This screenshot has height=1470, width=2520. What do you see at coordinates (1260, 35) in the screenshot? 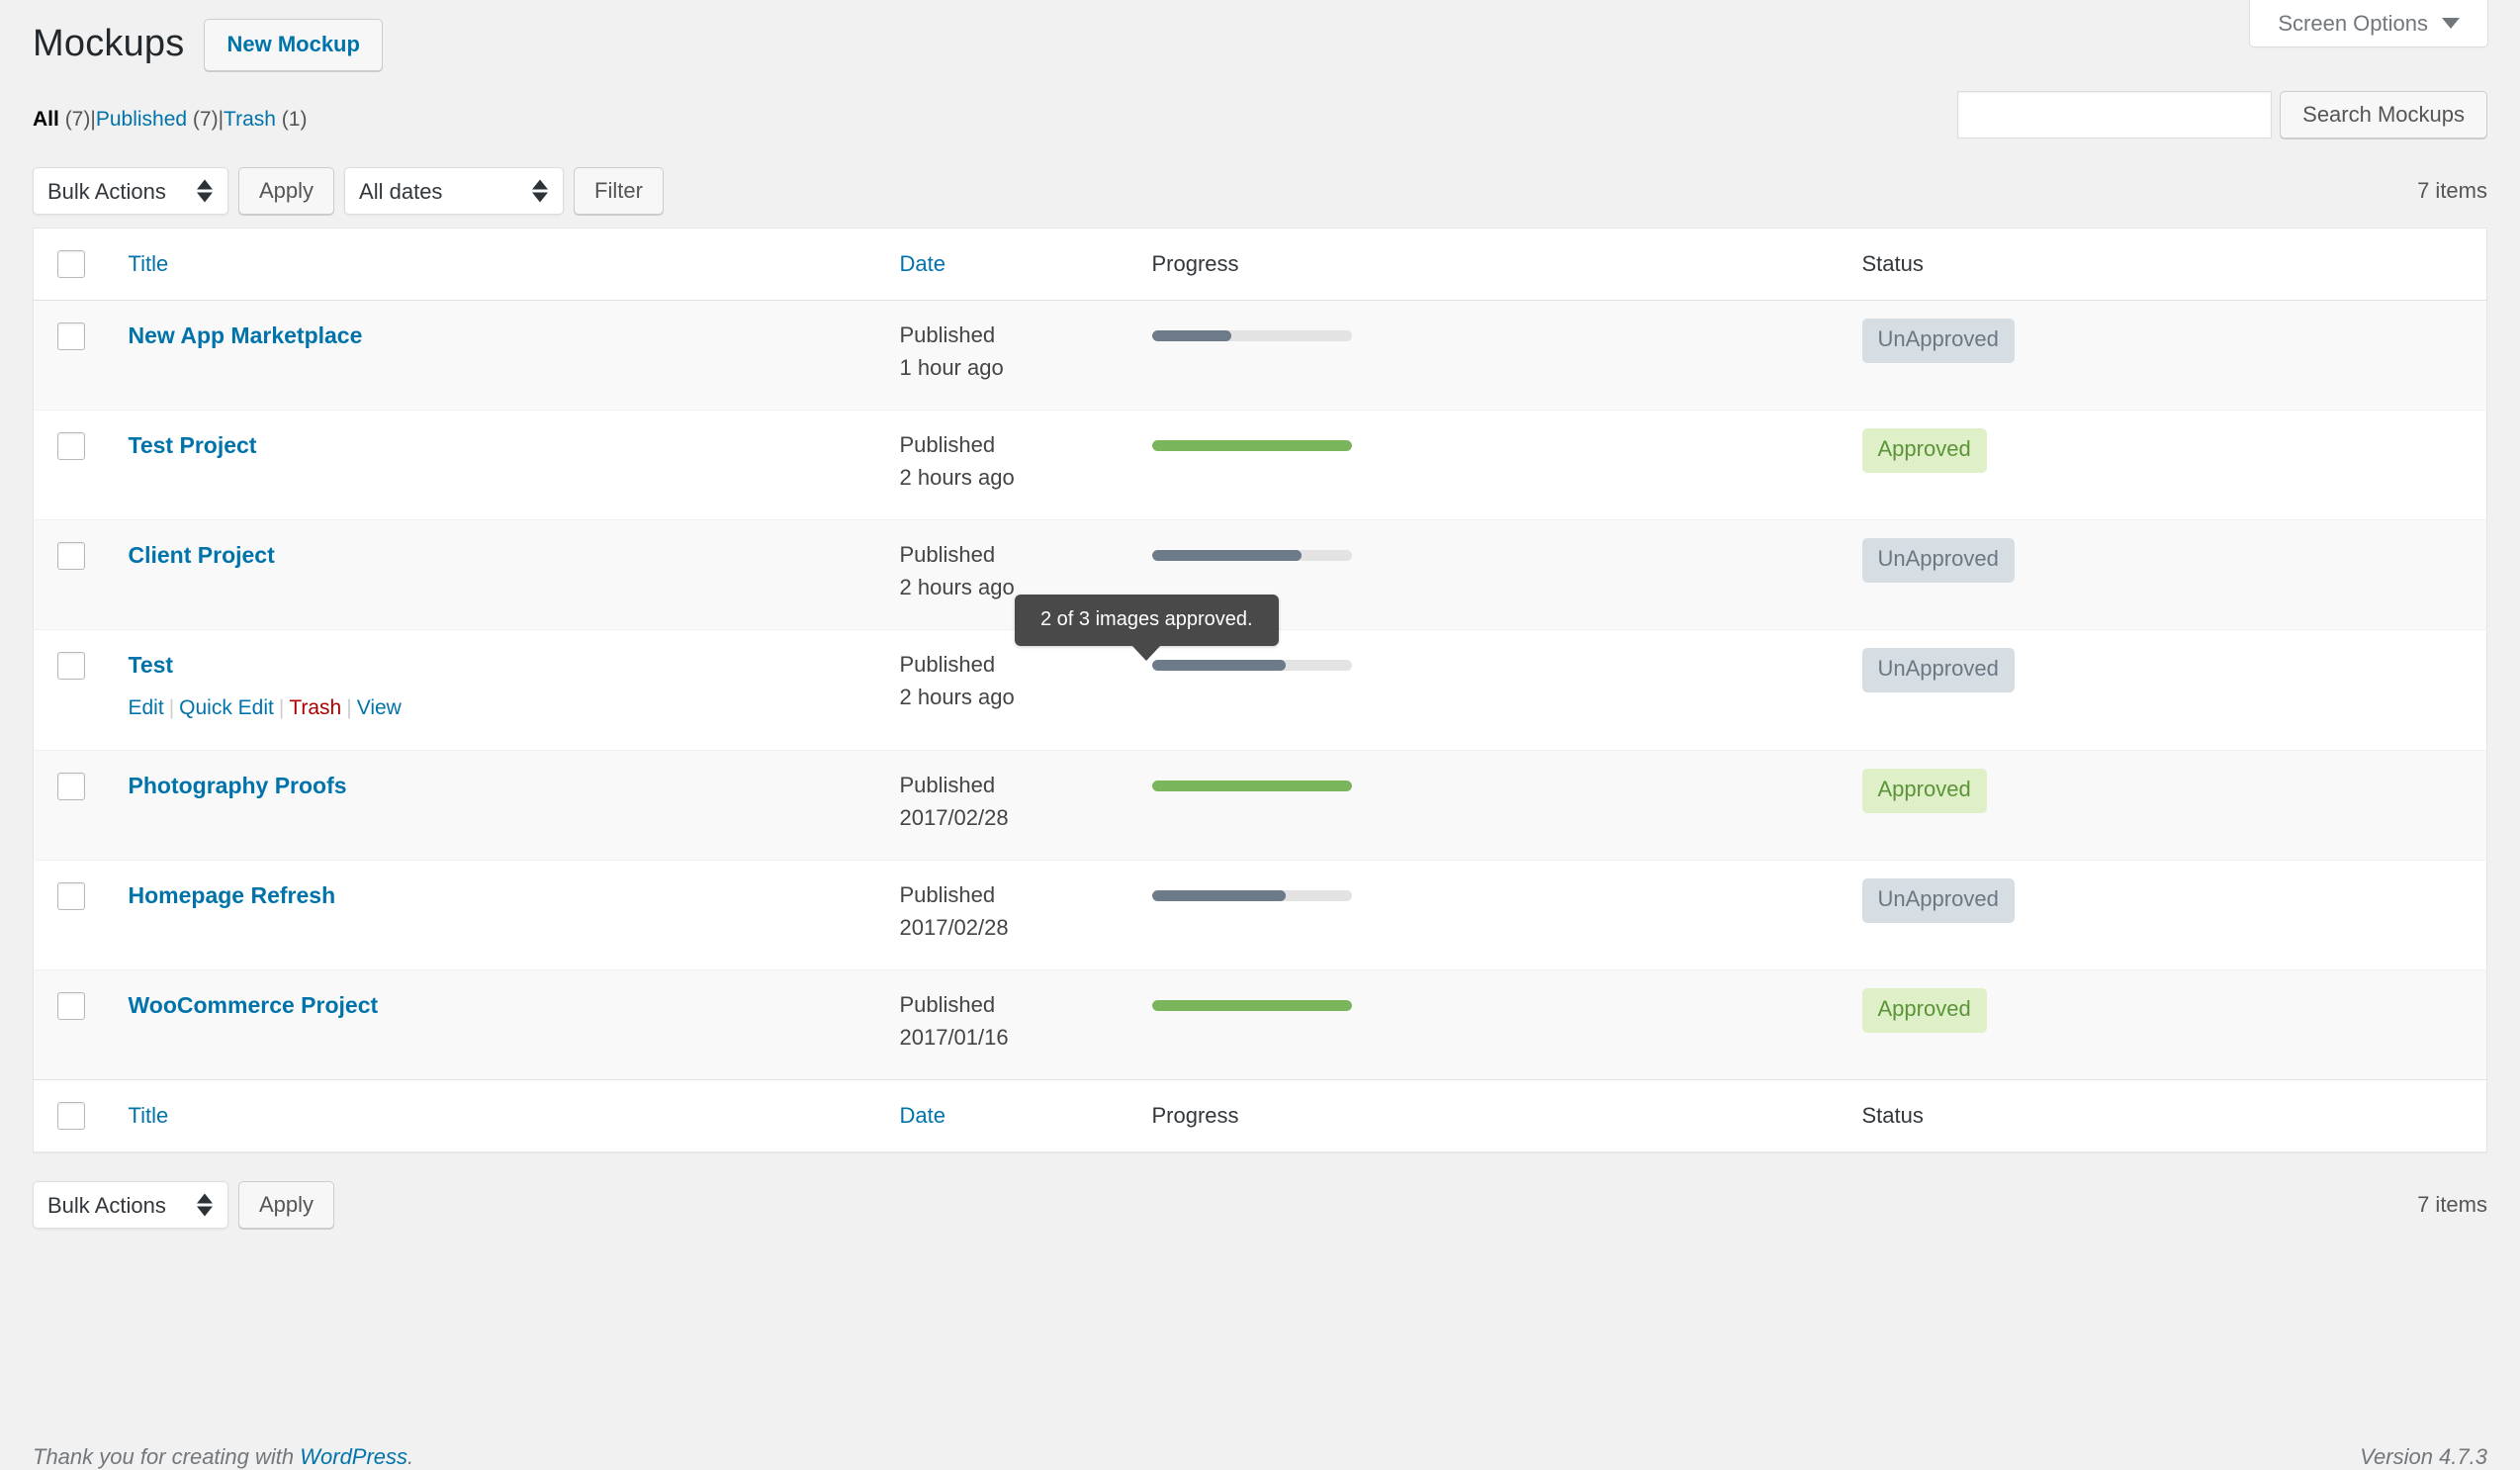
I see `page-header: Mockups New Mockup` at bounding box center [1260, 35].